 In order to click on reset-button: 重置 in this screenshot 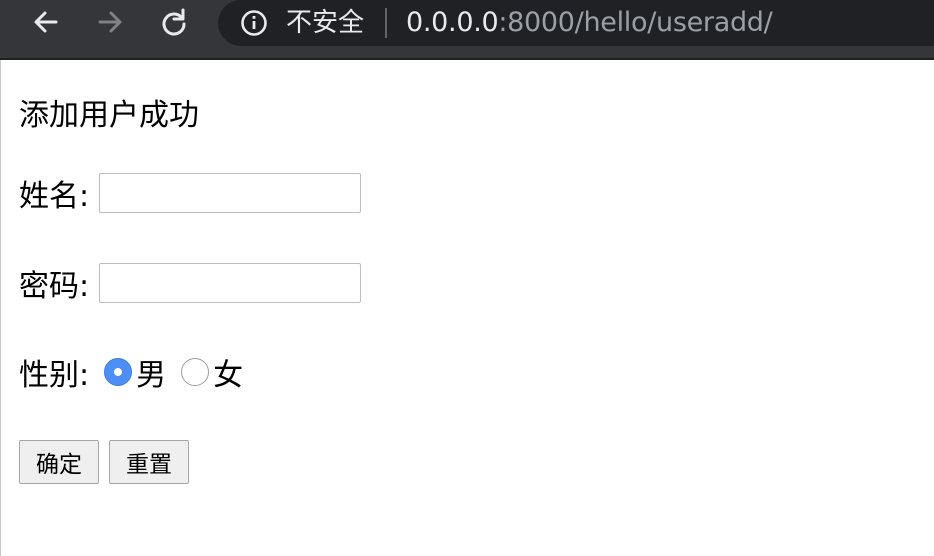, I will do `click(149, 462)`.